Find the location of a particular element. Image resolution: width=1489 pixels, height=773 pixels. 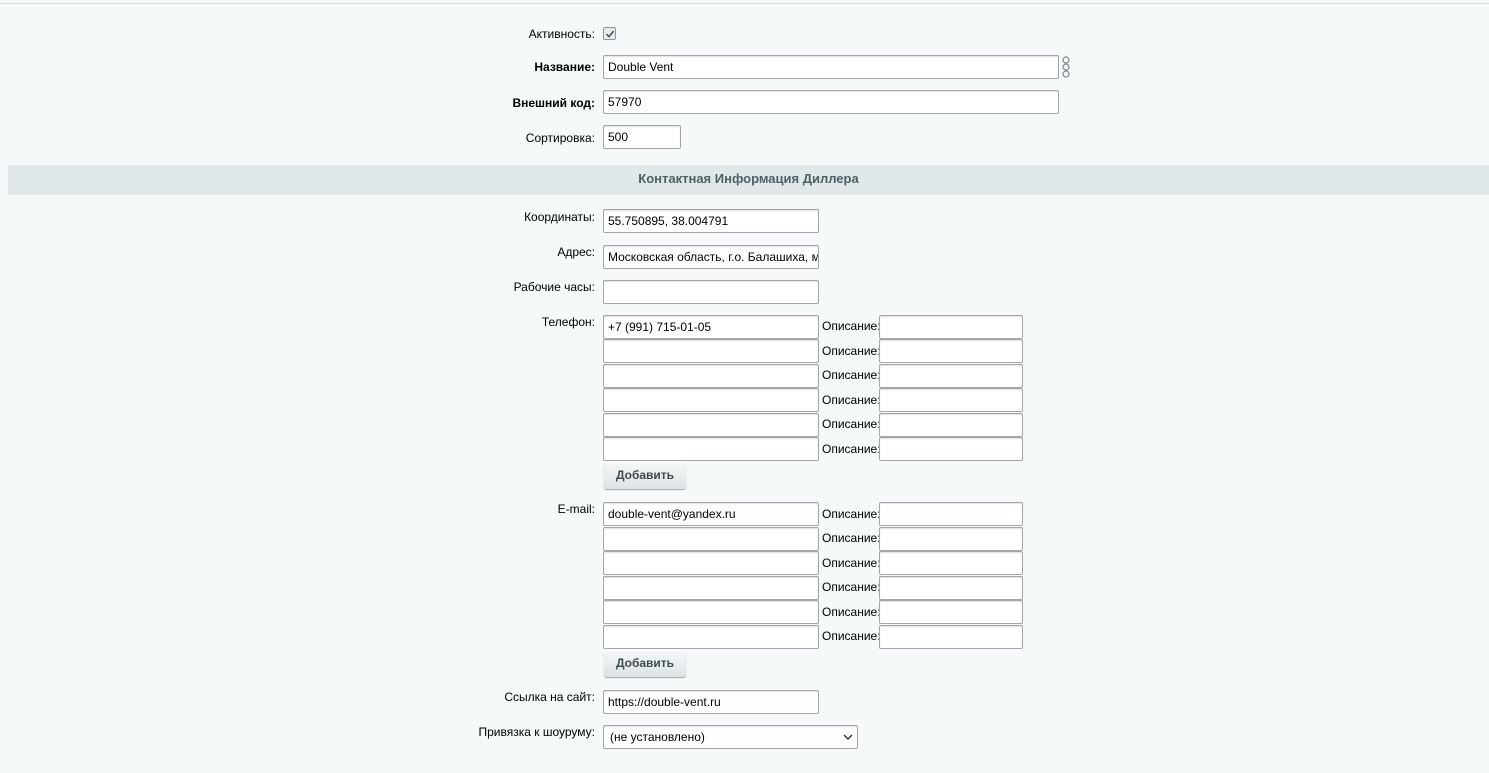

site-label: Ссылка на сайт: is located at coordinates (549, 697).